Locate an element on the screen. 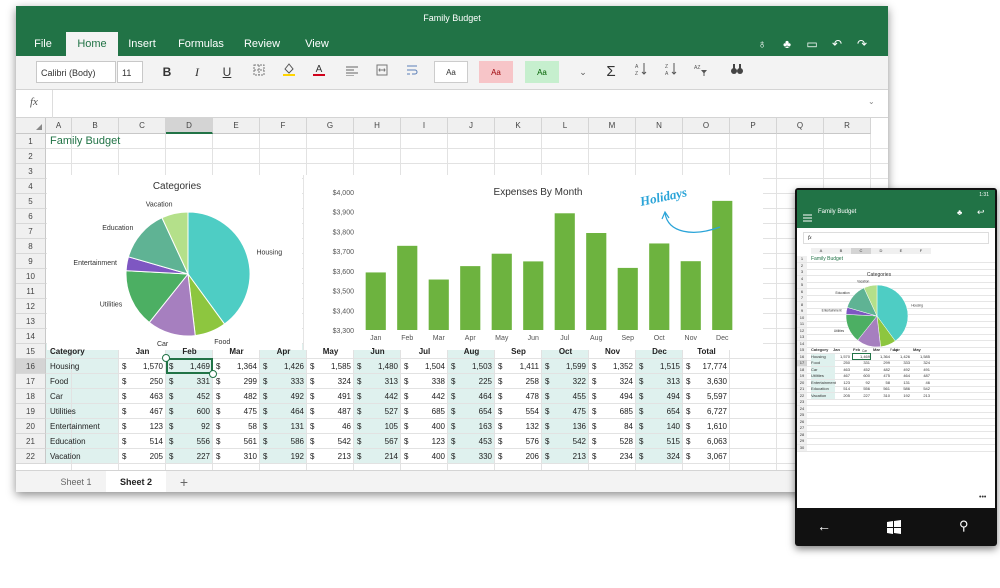 The height and width of the screenshot is (588, 1000). phone-row-header: 10 is located at coordinates (802, 317).